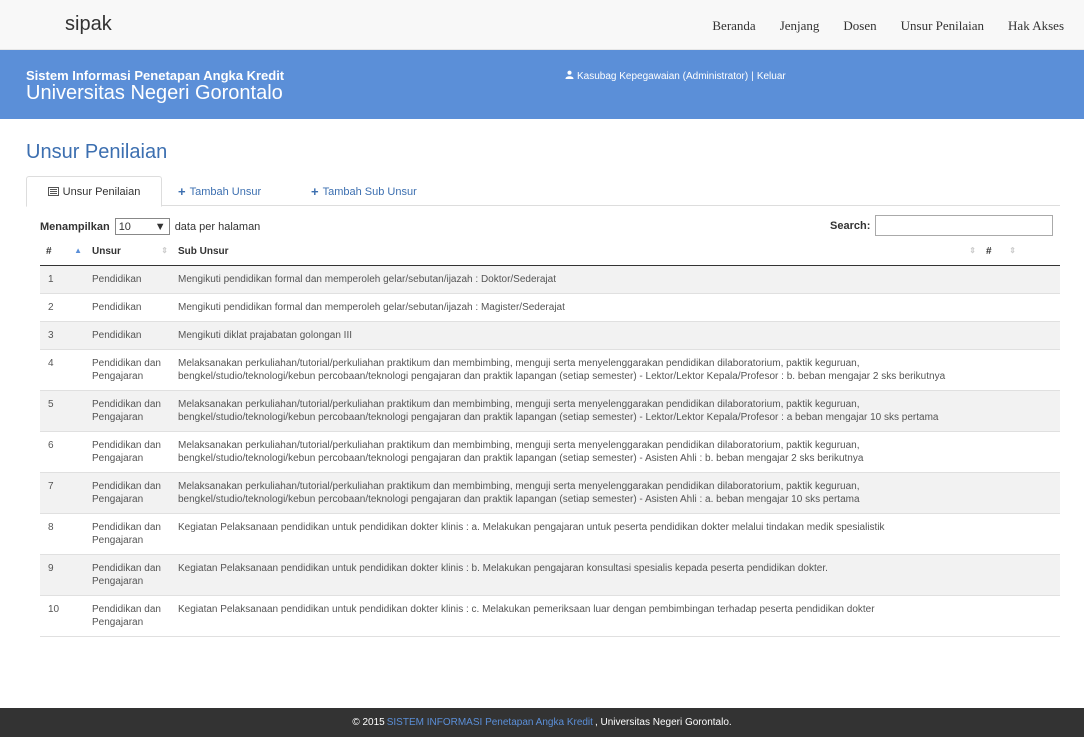 The height and width of the screenshot is (737, 1084). Describe the element at coordinates (1000, 251) in the screenshot. I see `th-action: # ⇕` at that location.